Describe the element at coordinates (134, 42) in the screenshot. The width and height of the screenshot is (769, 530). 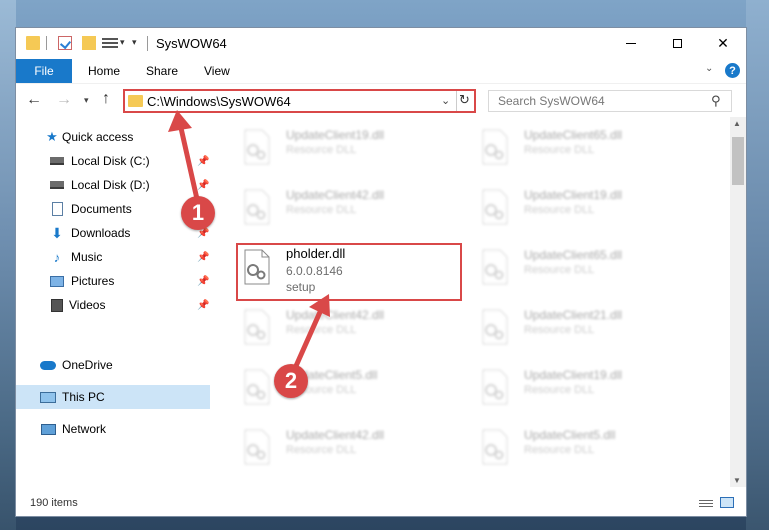
I see `customize-toolbar-icon: ▾` at that location.